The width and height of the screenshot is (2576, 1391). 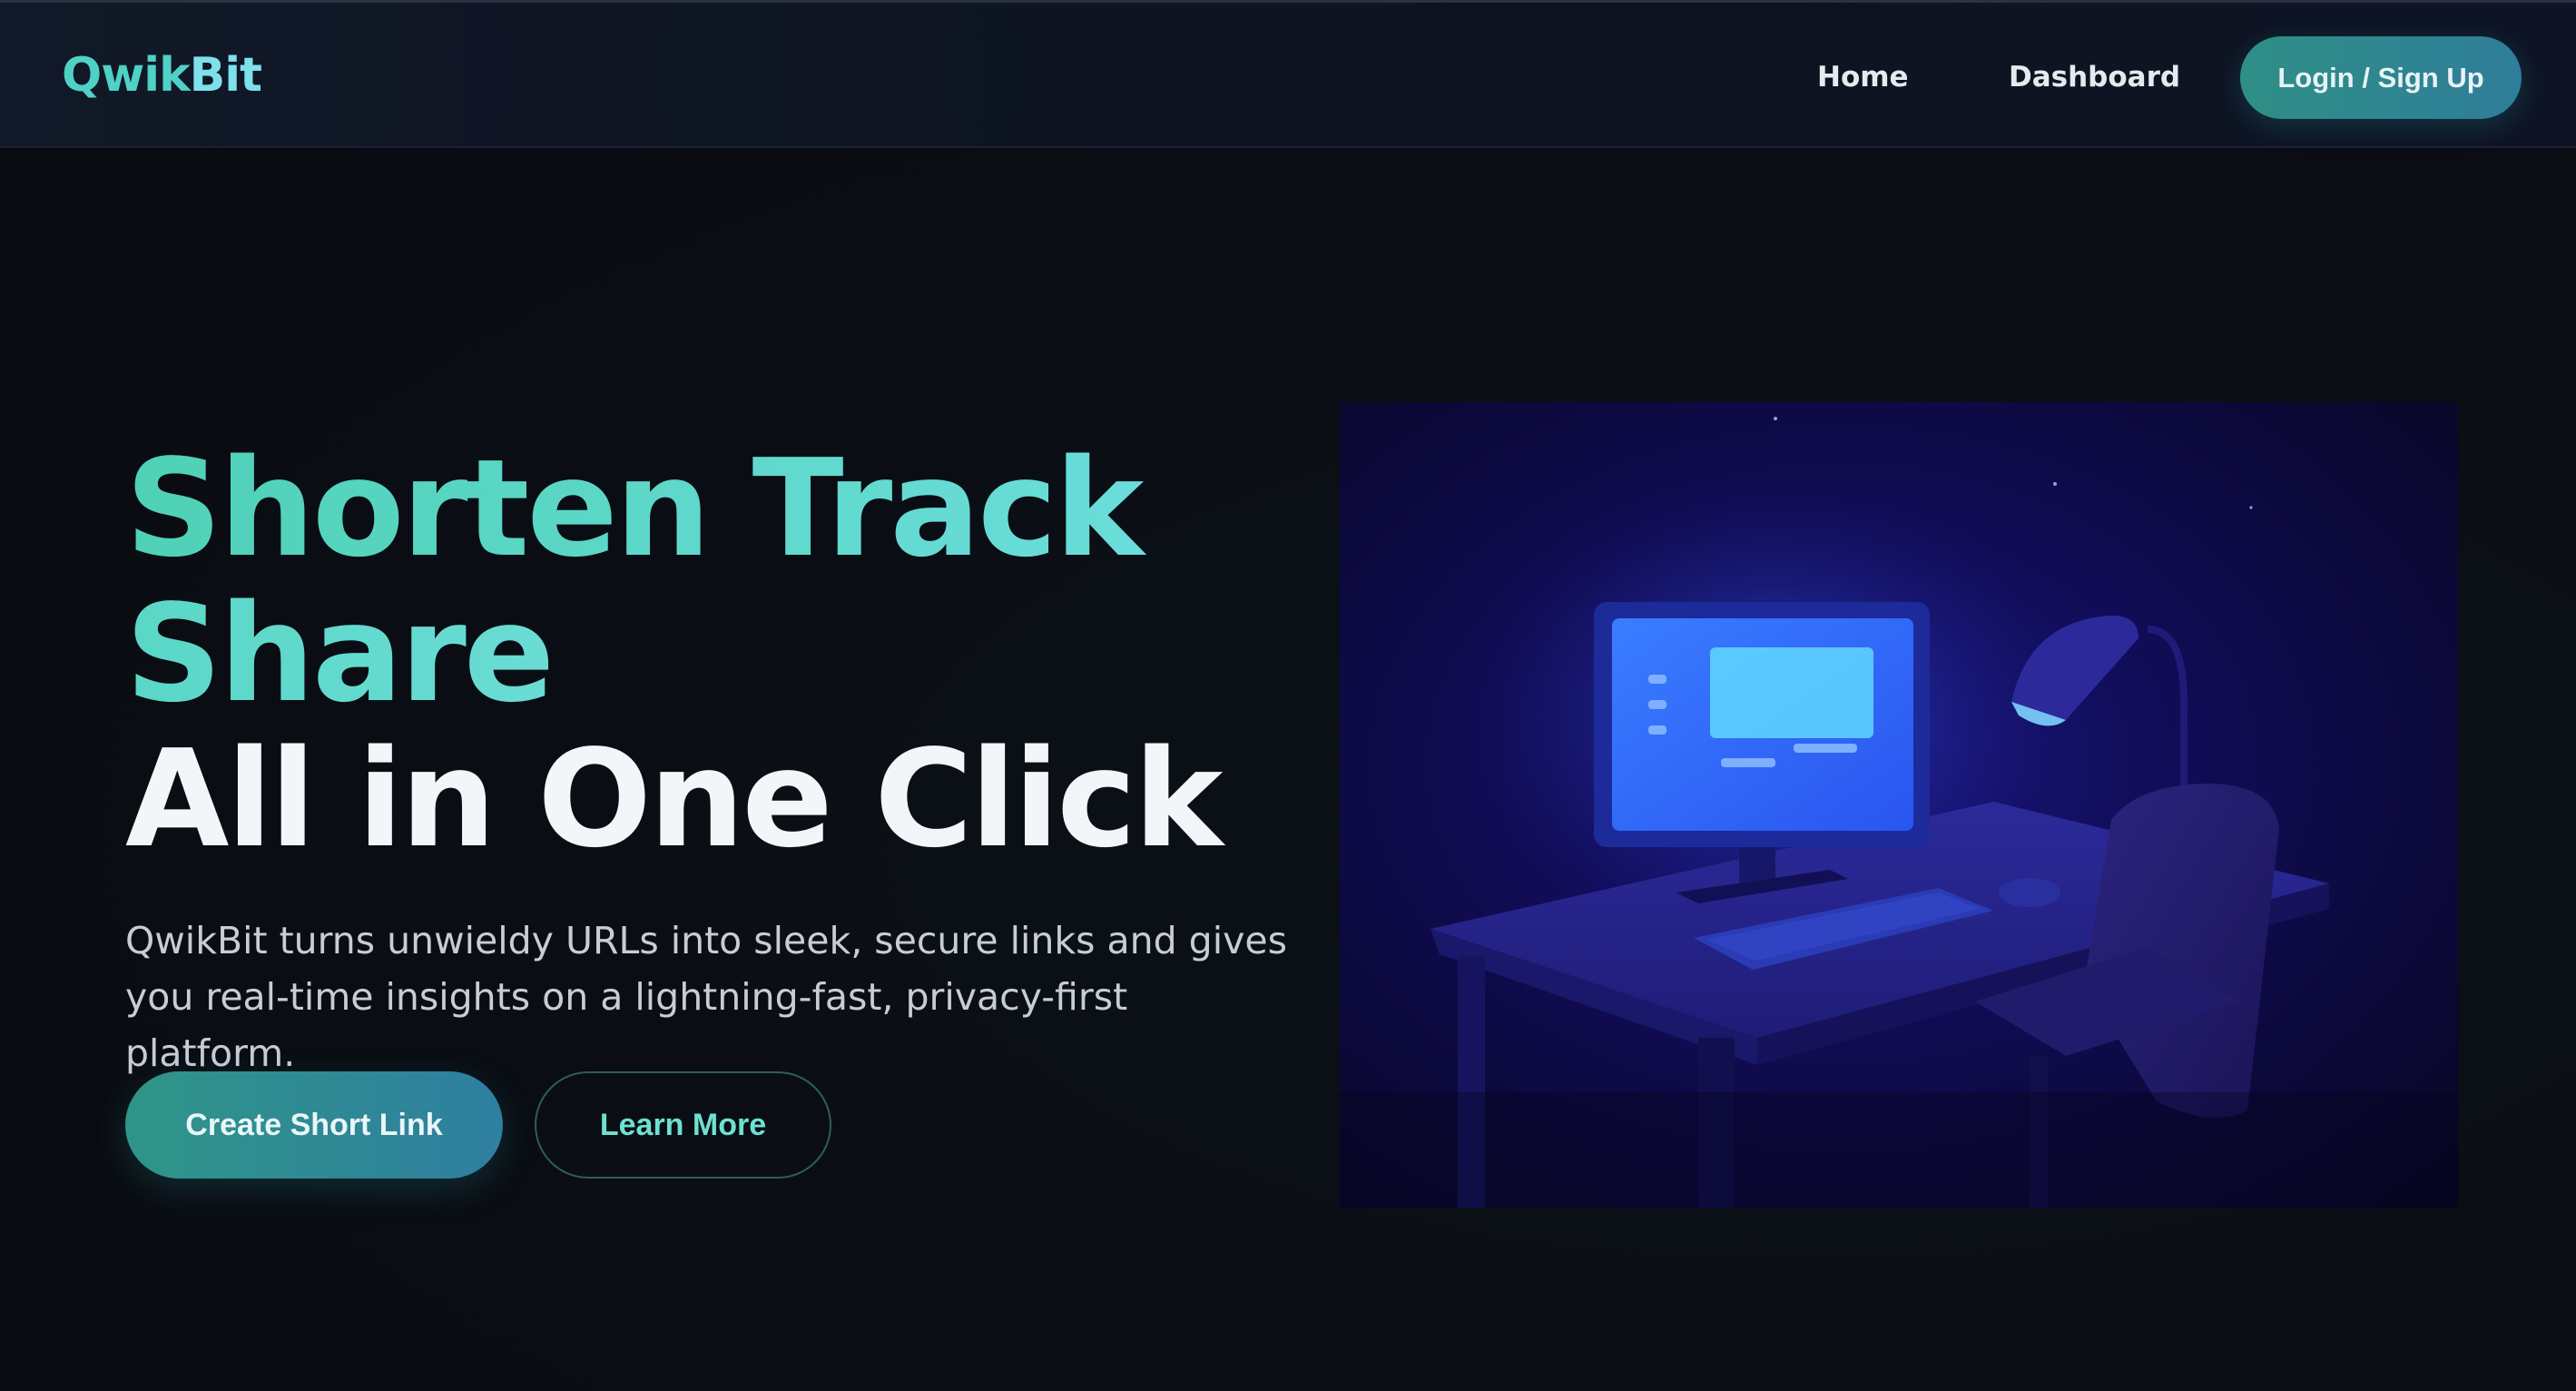 I want to click on login-signup-button: Login / Sign Up, so click(x=2381, y=78).